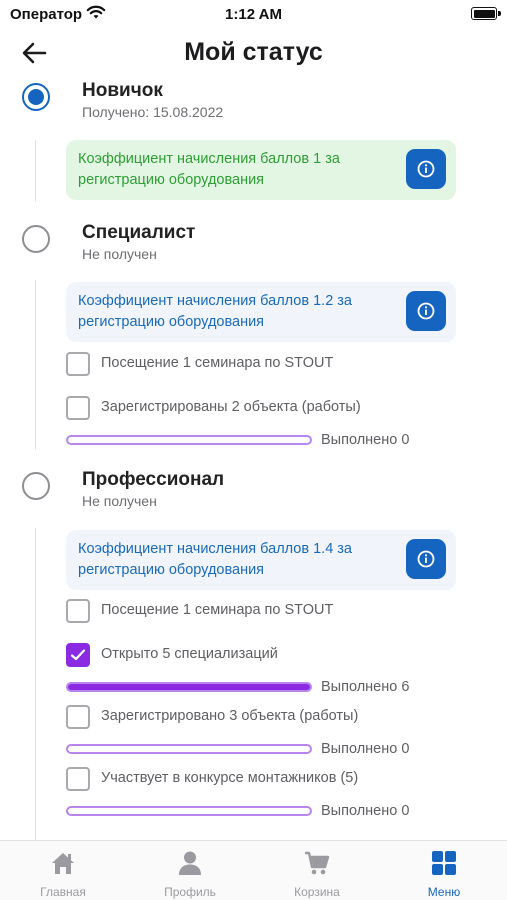 The image size is (507, 900). I want to click on tab-home: Главная, so click(63, 870).